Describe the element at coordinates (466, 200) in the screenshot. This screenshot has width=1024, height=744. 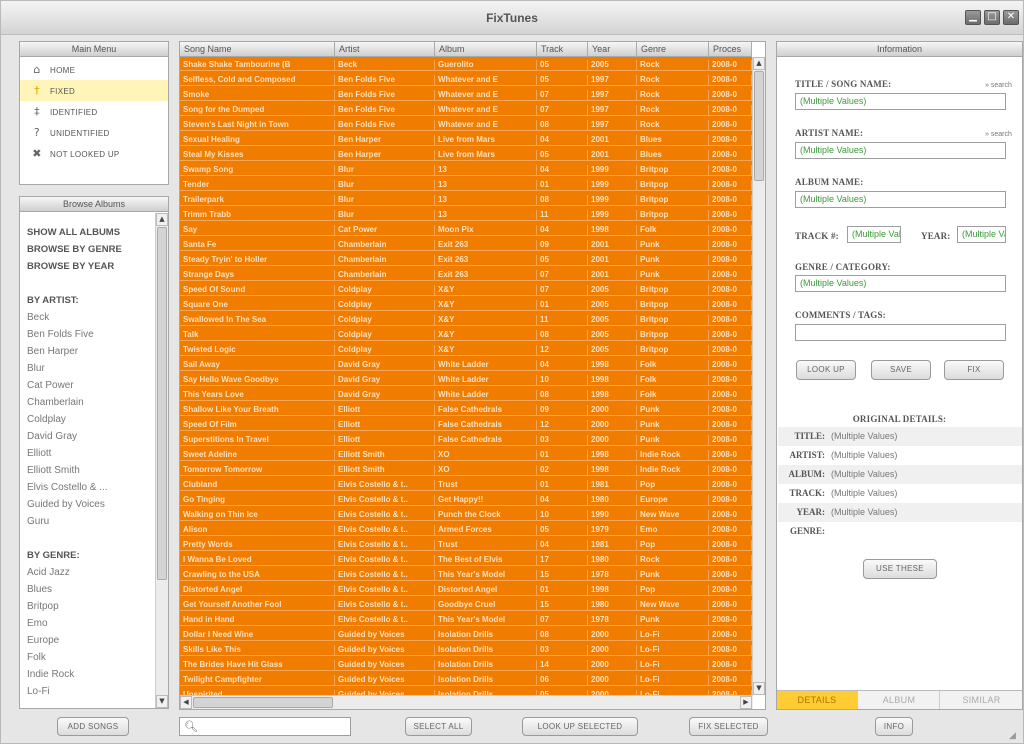
I see `table-row: Trailerpark Blur 13 08 1999 Britpop 2008-0` at that location.